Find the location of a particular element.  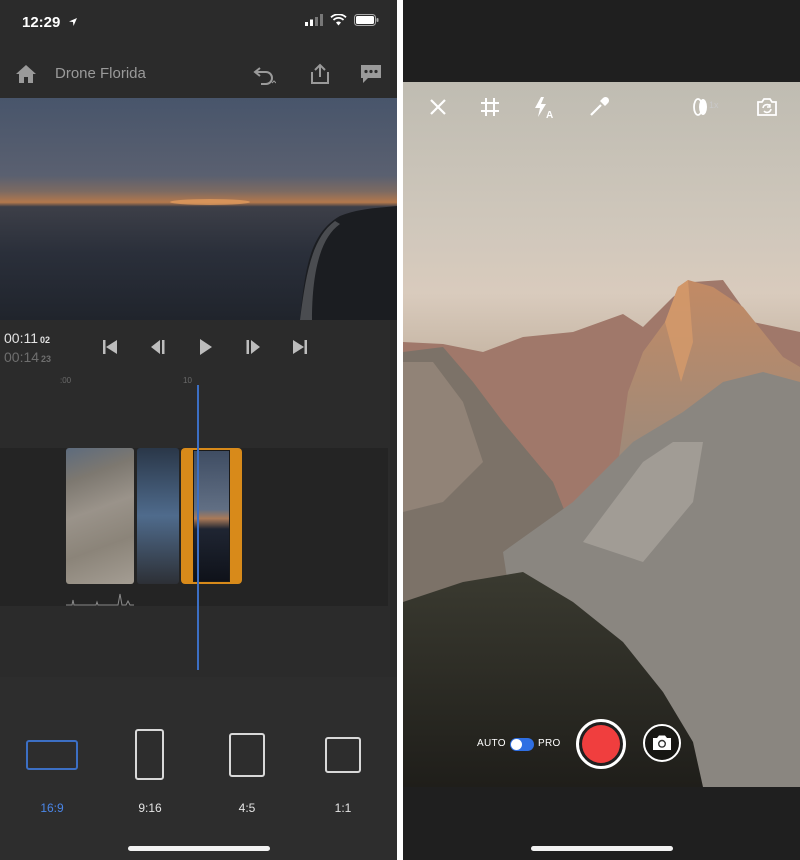

close-icon is located at coordinates (438, 107).